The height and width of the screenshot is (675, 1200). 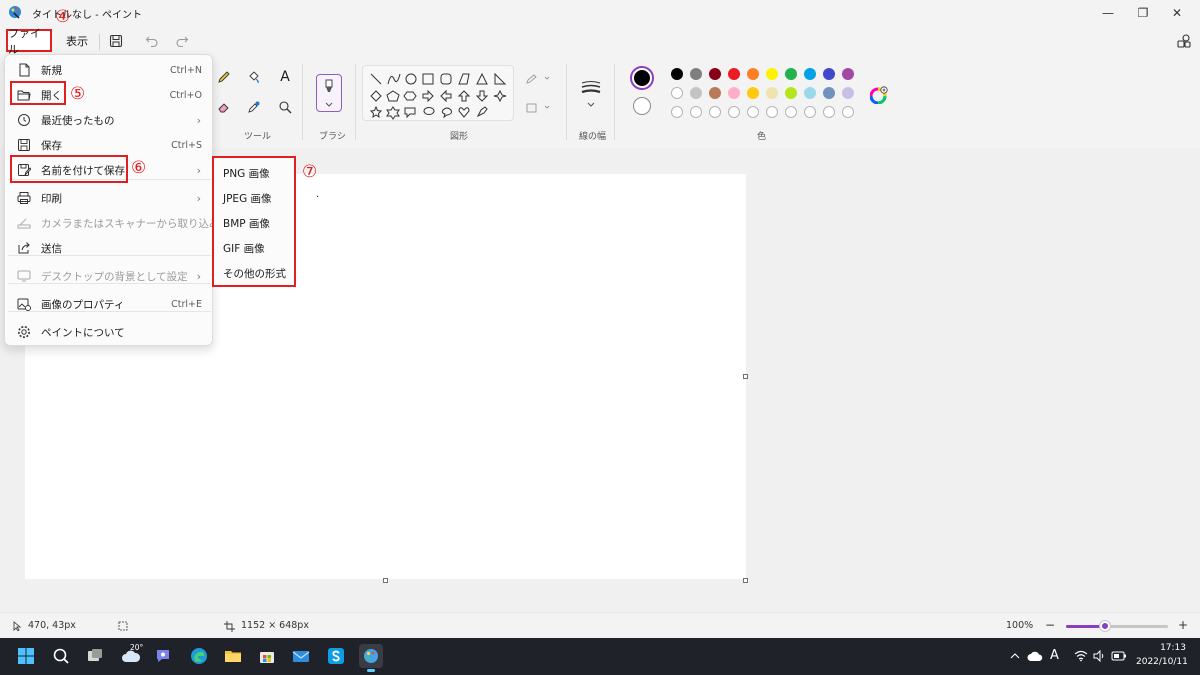 I want to click on resize-handle-corner, so click(x=745, y=580).